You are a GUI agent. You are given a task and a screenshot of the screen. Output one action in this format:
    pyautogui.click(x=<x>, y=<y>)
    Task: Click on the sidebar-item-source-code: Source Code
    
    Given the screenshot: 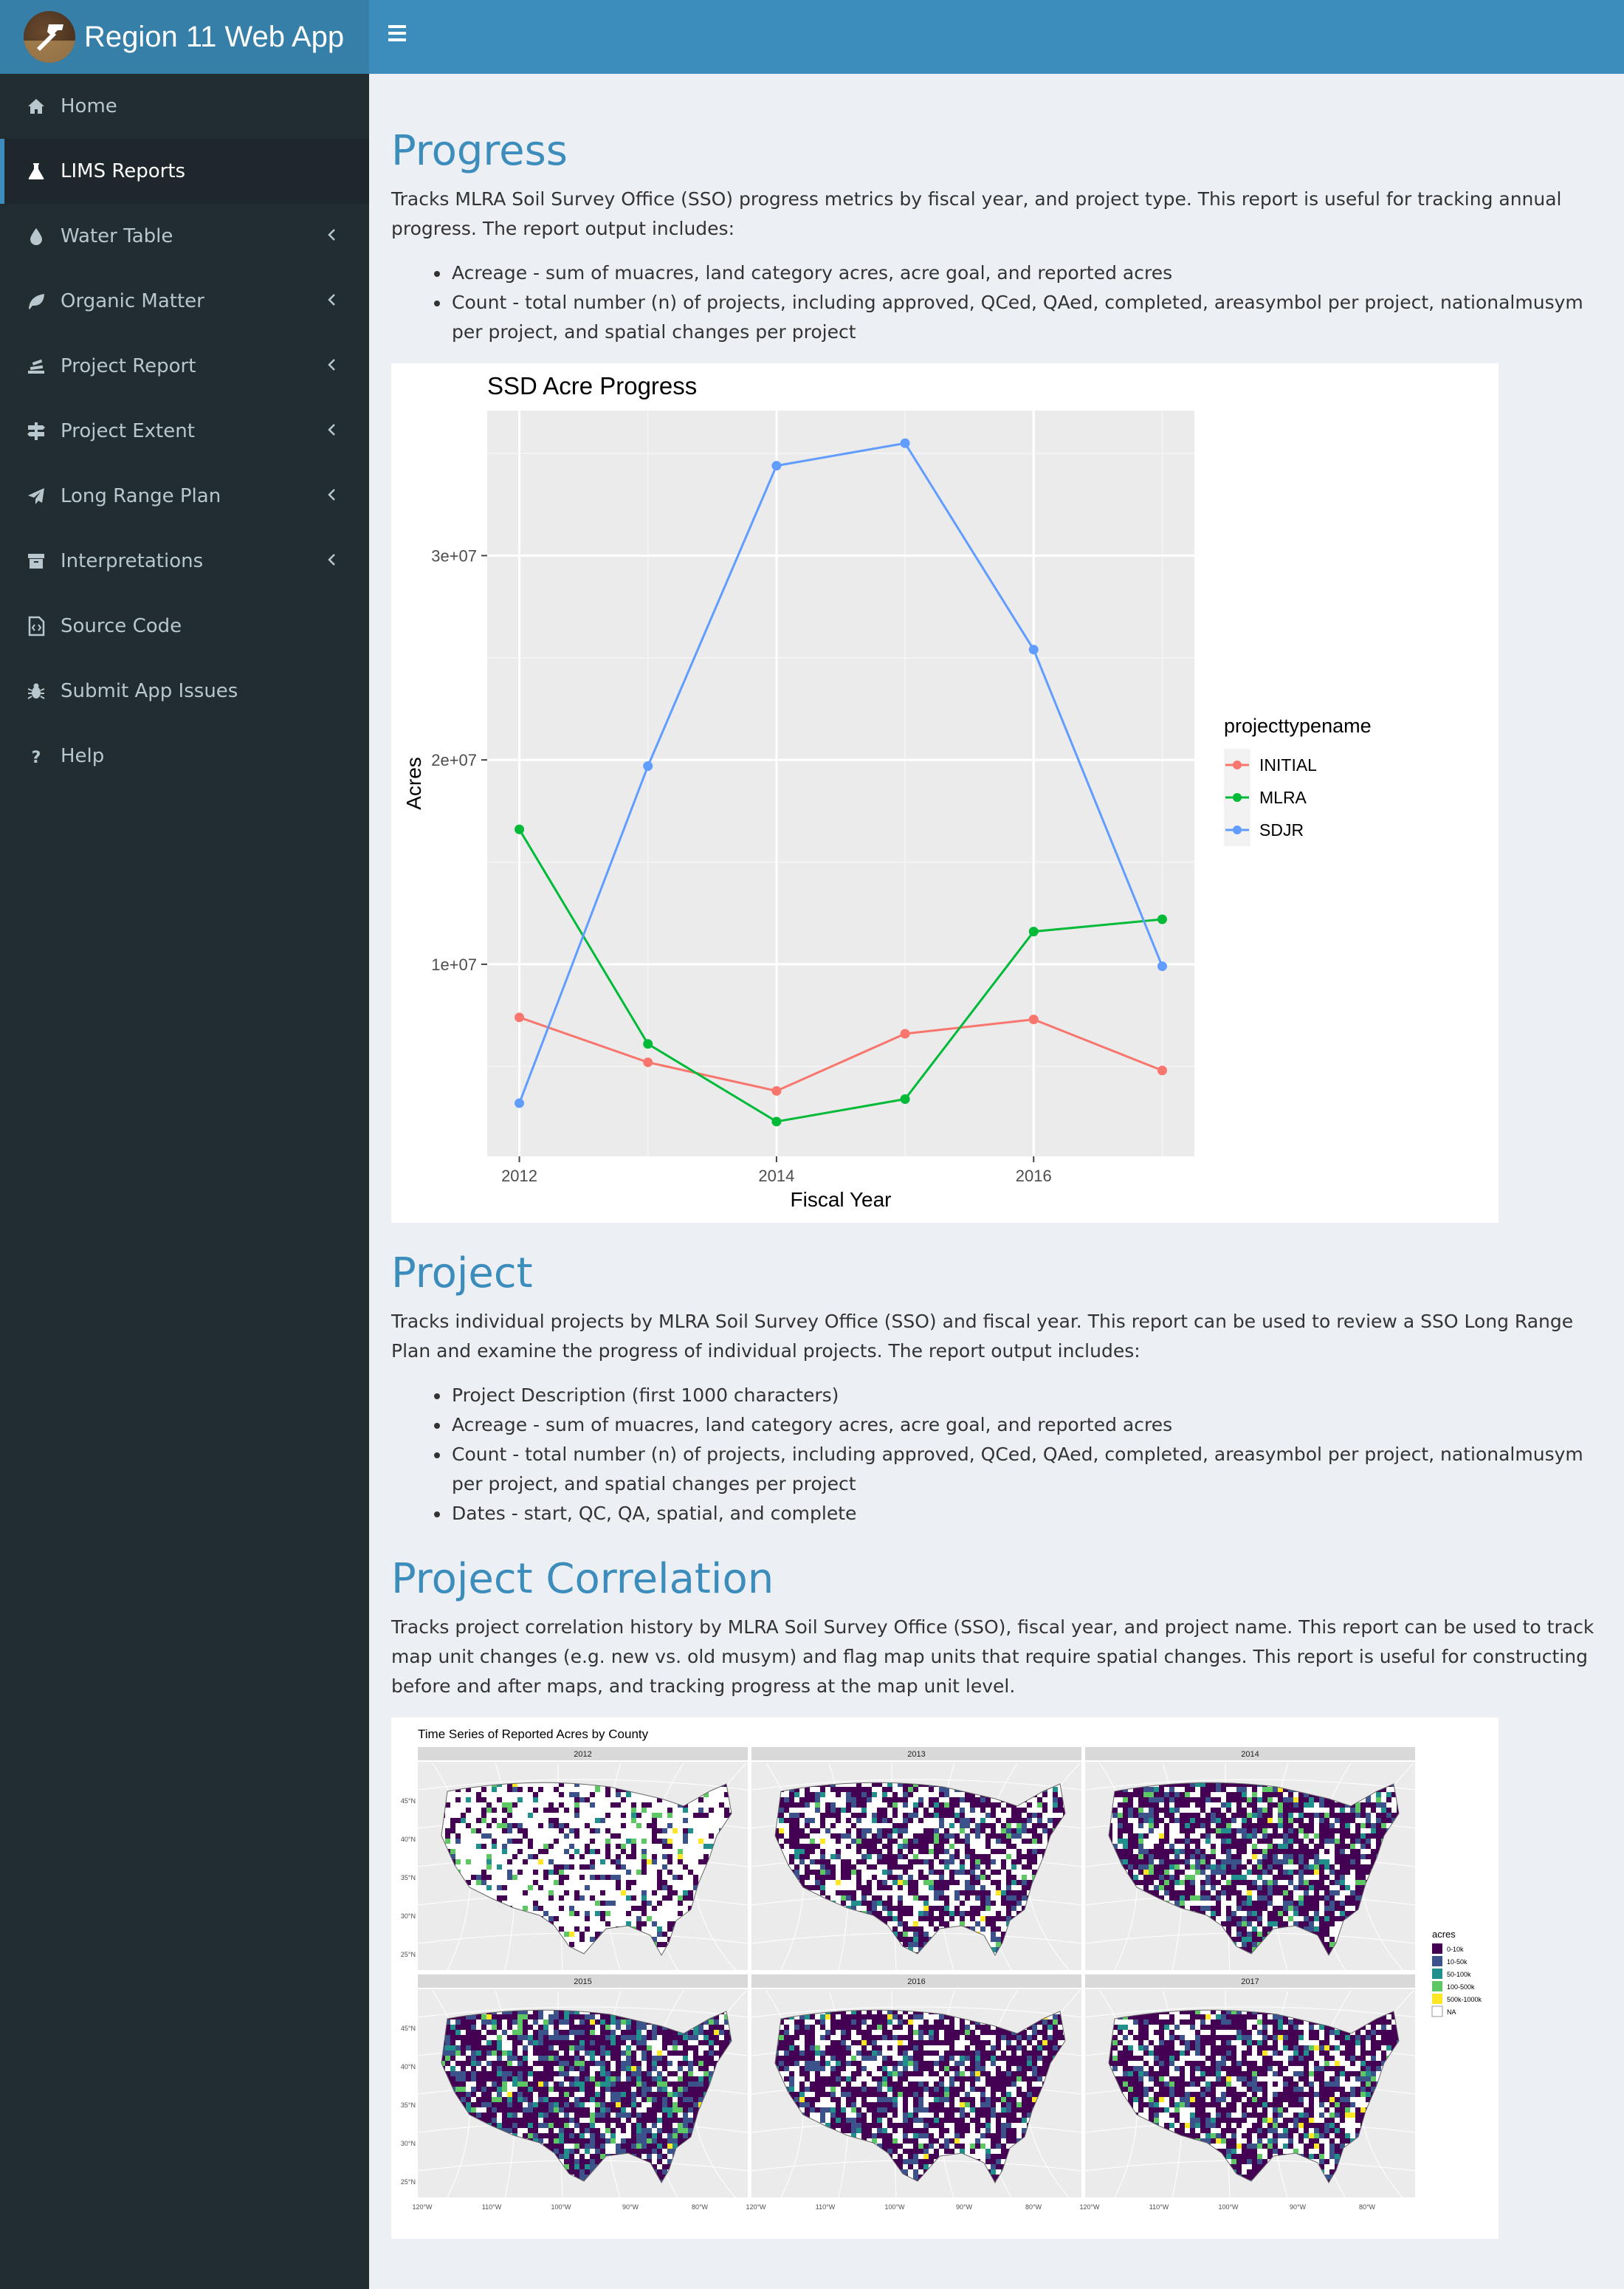 What is the action you would take?
    pyautogui.click(x=184, y=627)
    